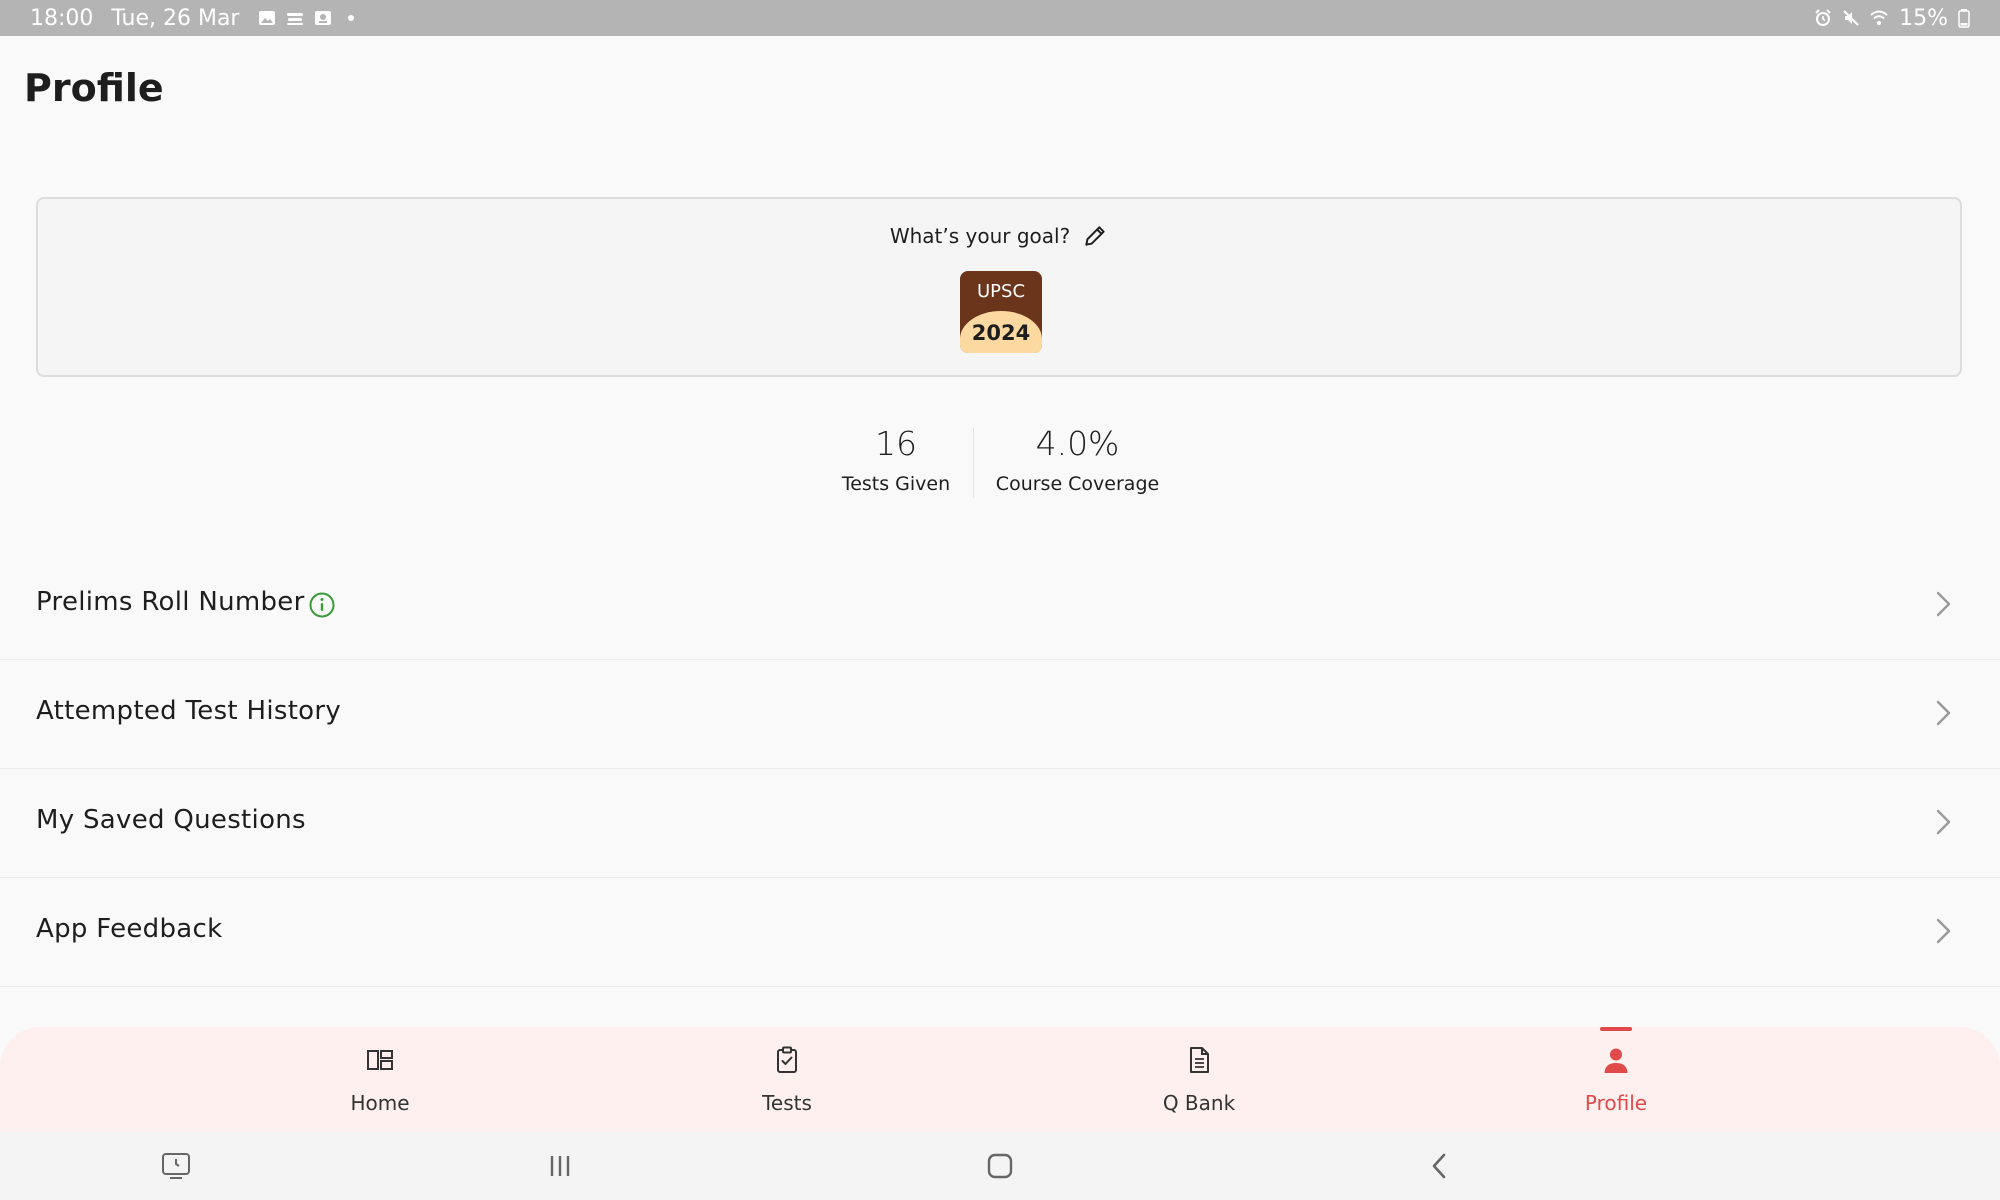 The height and width of the screenshot is (1200, 2000). I want to click on nav-label: Home, so click(380, 1103).